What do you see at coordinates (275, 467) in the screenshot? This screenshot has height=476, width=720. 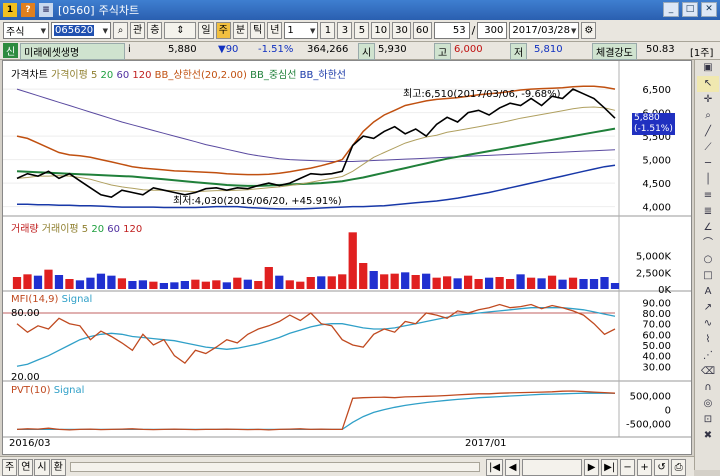 I see `scrollbar` at bounding box center [275, 467].